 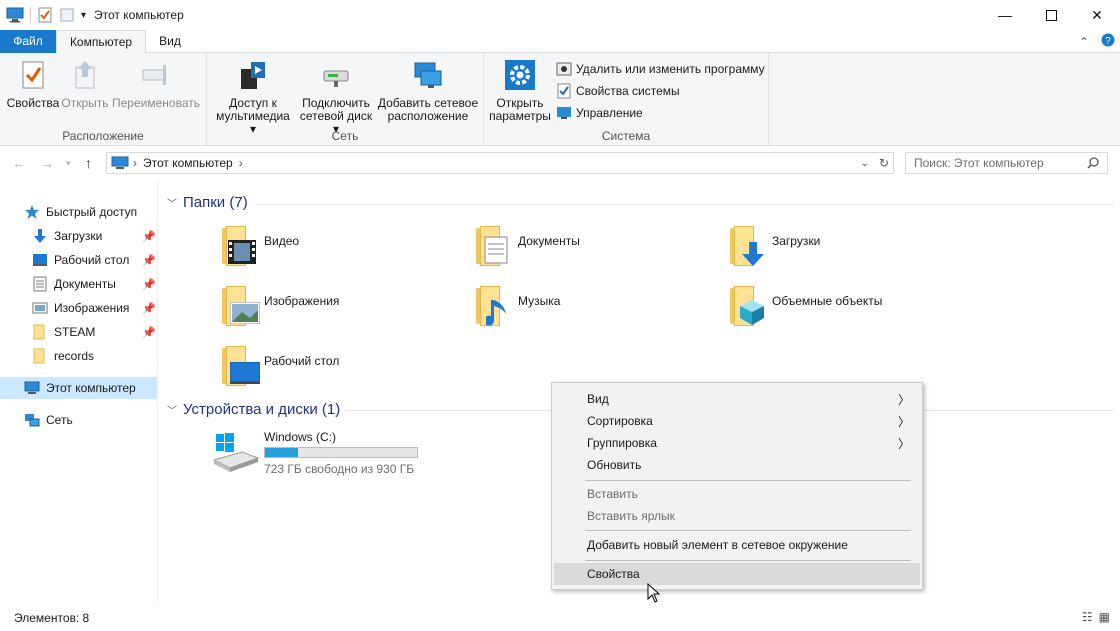 I want to click on folder-videos: Видео, so click(x=258, y=246).